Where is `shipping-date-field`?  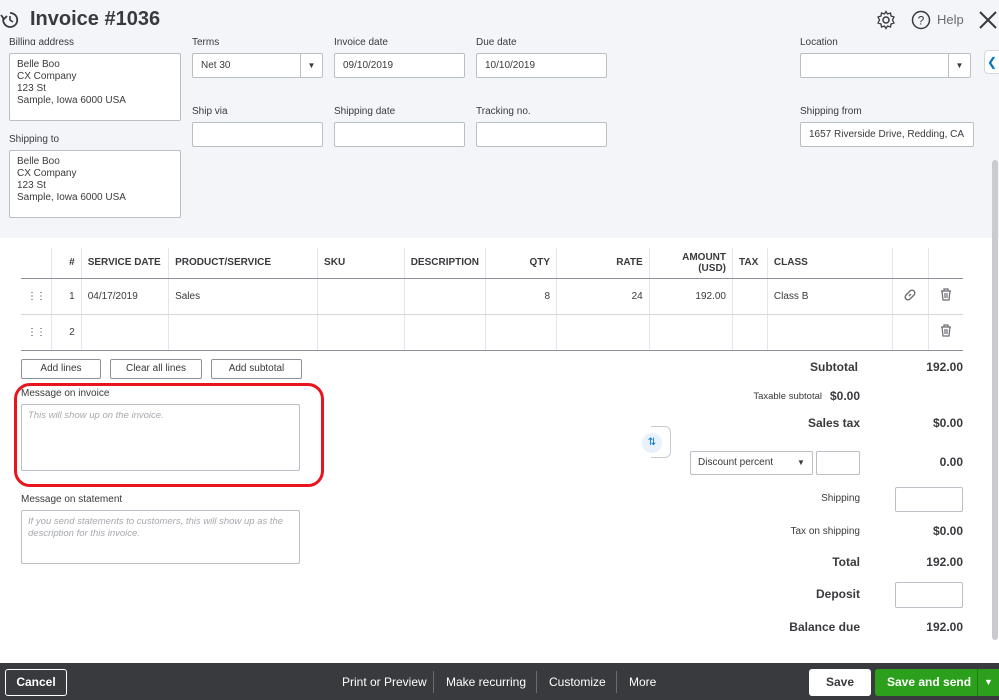 shipping-date-field is located at coordinates (399, 134).